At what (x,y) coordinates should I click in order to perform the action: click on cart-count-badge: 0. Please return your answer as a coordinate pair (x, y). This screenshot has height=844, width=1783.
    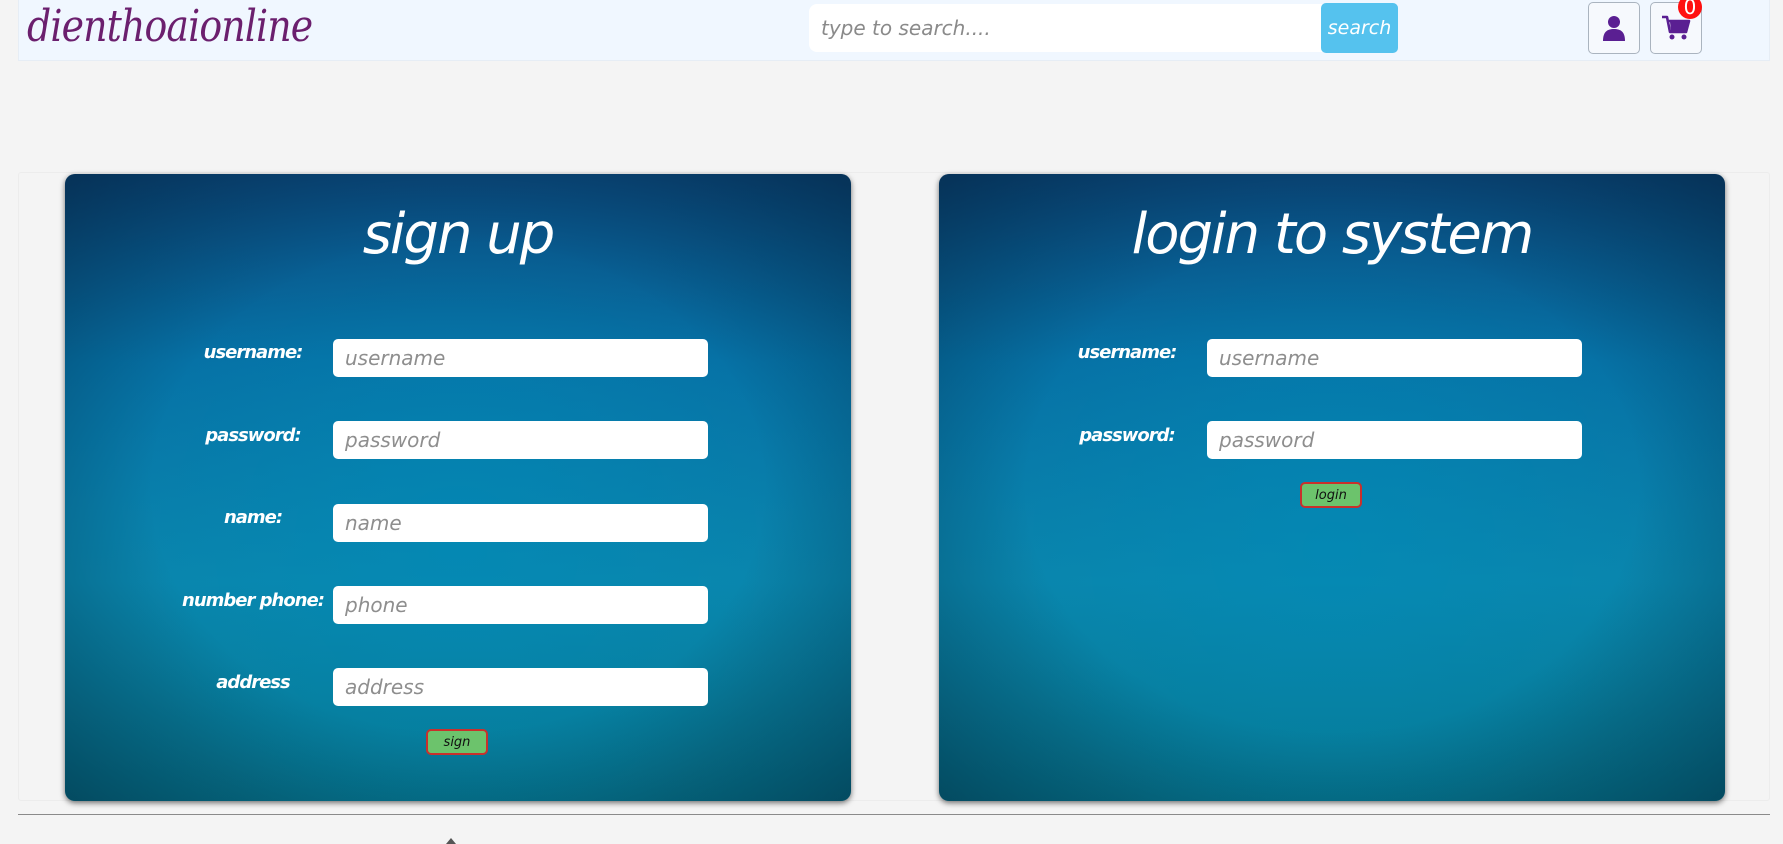
    Looking at the image, I should click on (1690, 9).